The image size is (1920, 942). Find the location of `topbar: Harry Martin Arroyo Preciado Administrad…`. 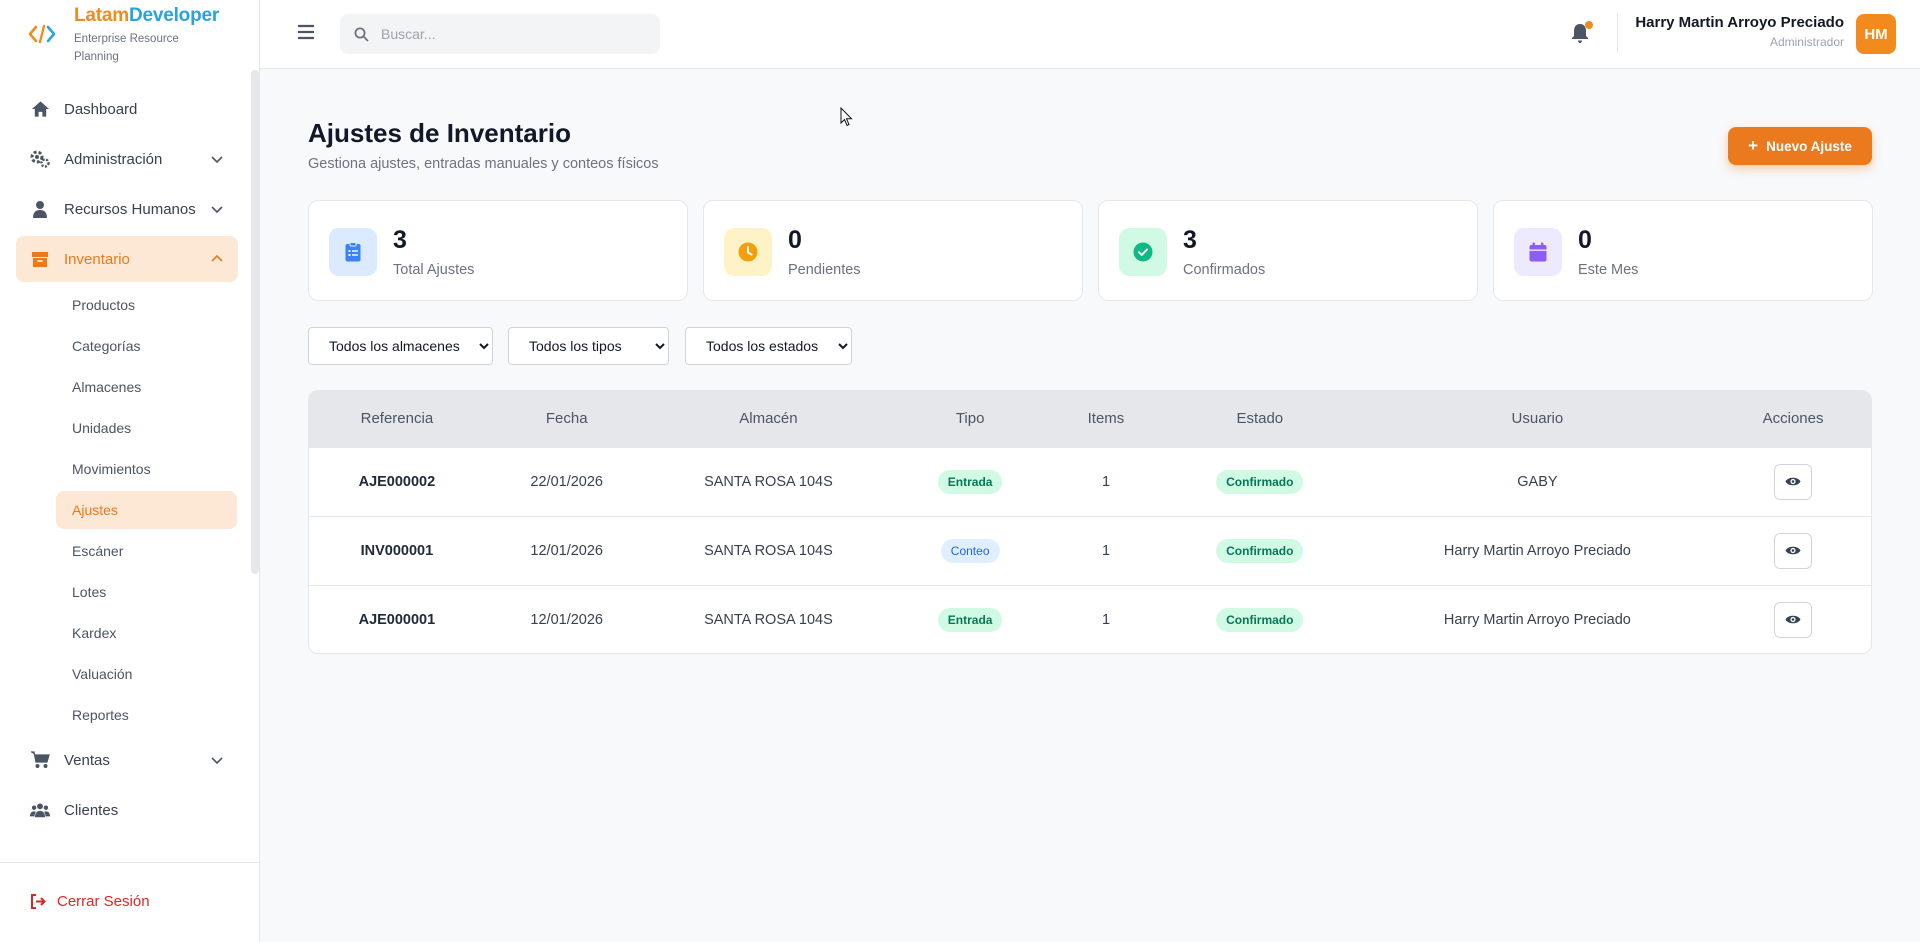

topbar: Harry Martin Arroyo Preciado Administrad… is located at coordinates (1090, 34).